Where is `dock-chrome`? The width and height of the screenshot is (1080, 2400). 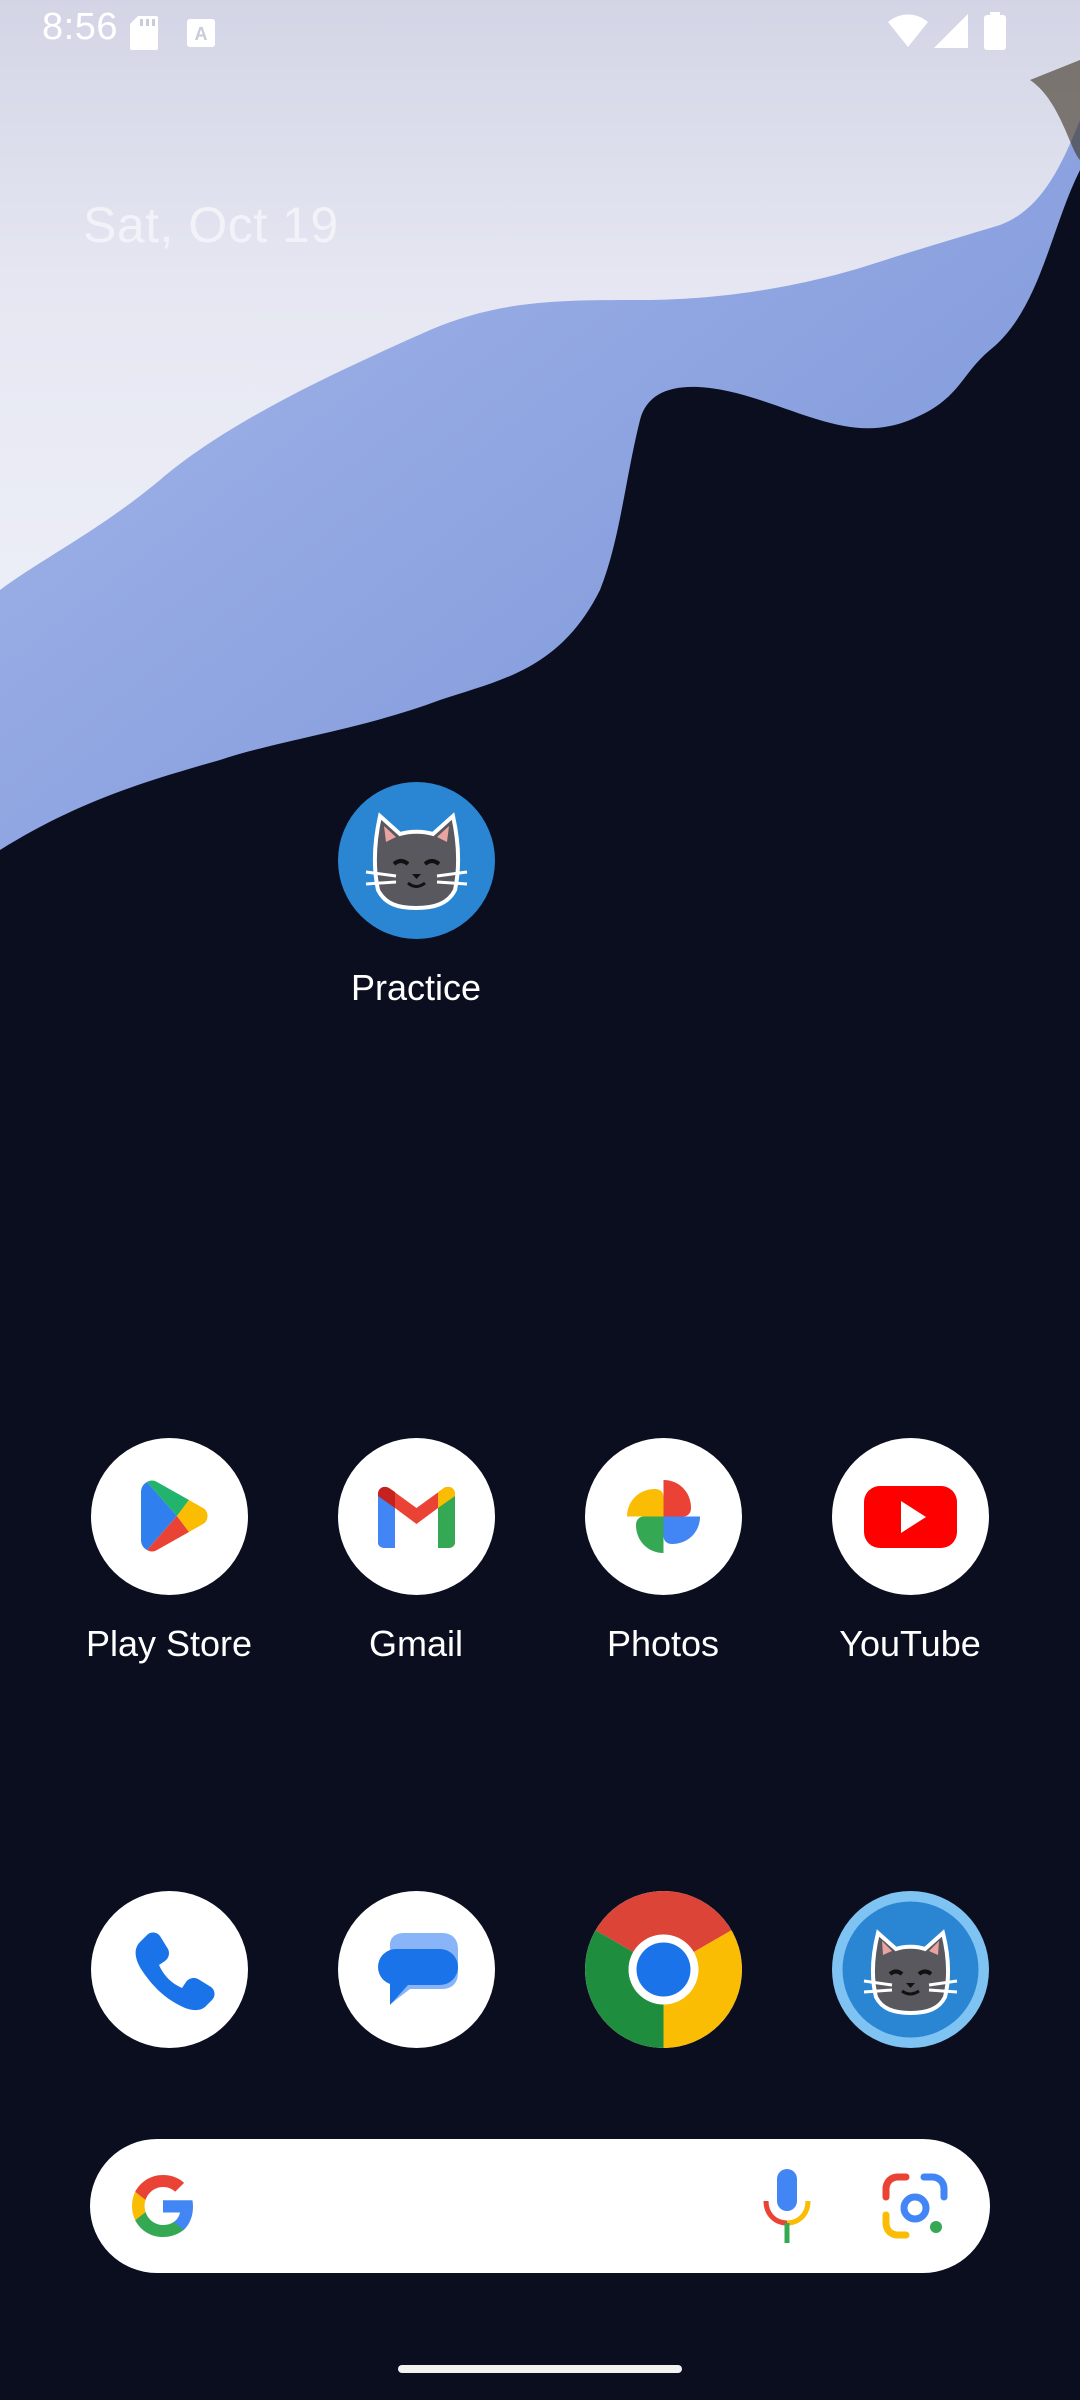 dock-chrome is located at coordinates (663, 1969).